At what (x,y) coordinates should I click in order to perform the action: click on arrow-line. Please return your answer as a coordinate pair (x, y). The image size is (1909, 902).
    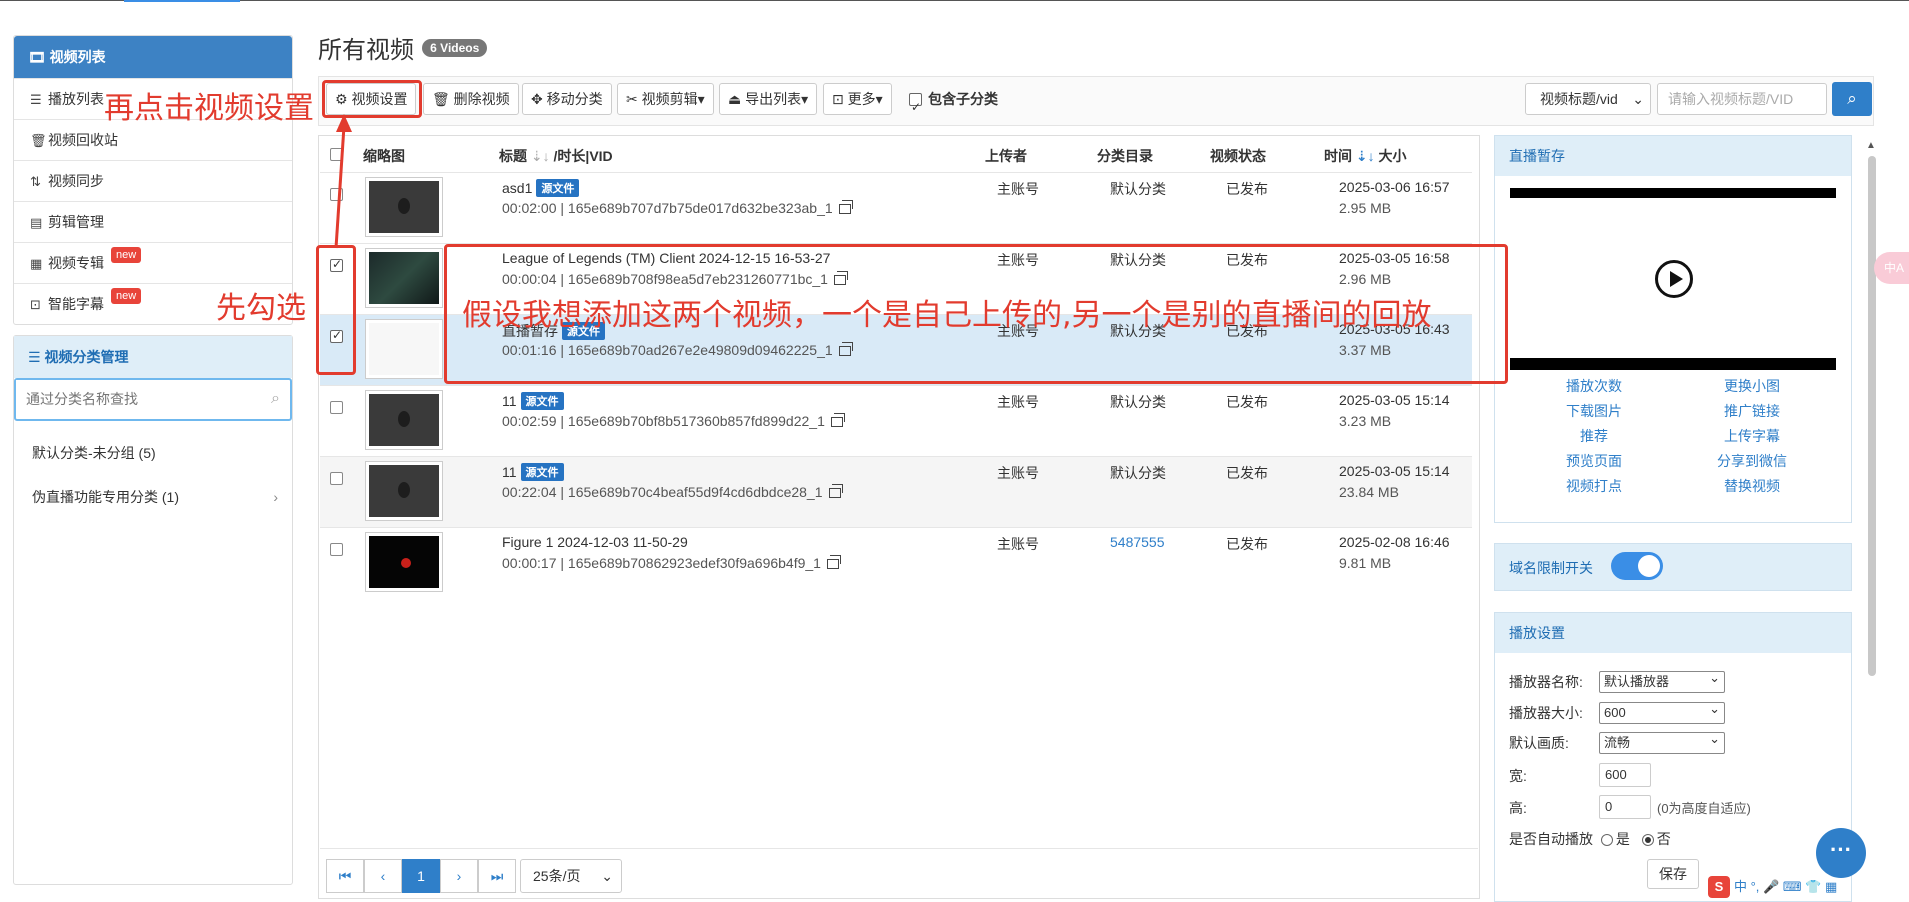
    Looking at the image, I should click on (340, 187).